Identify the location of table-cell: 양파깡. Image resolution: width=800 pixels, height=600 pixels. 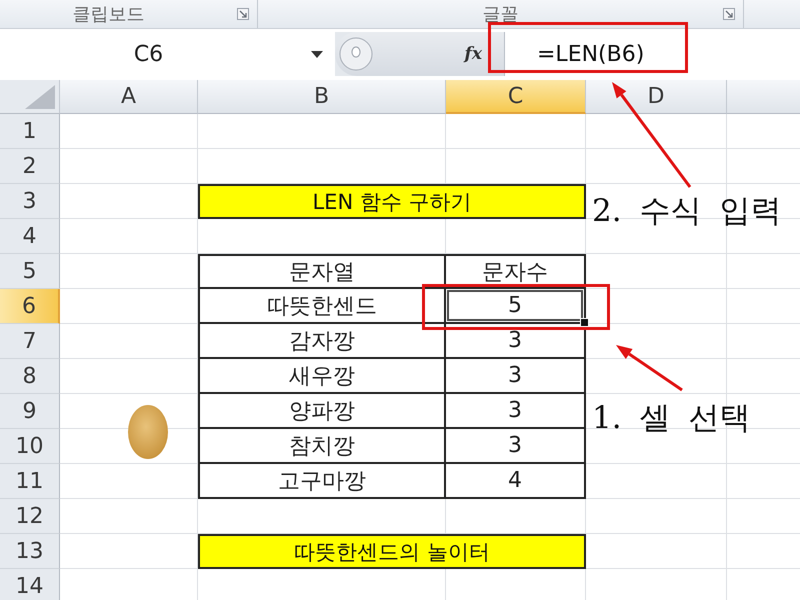
(322, 411).